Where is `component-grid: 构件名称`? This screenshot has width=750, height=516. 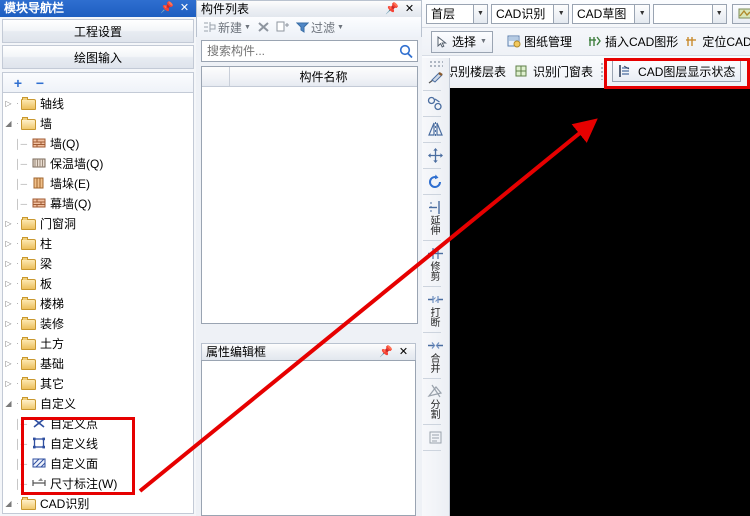 component-grid: 构件名称 is located at coordinates (309, 195).